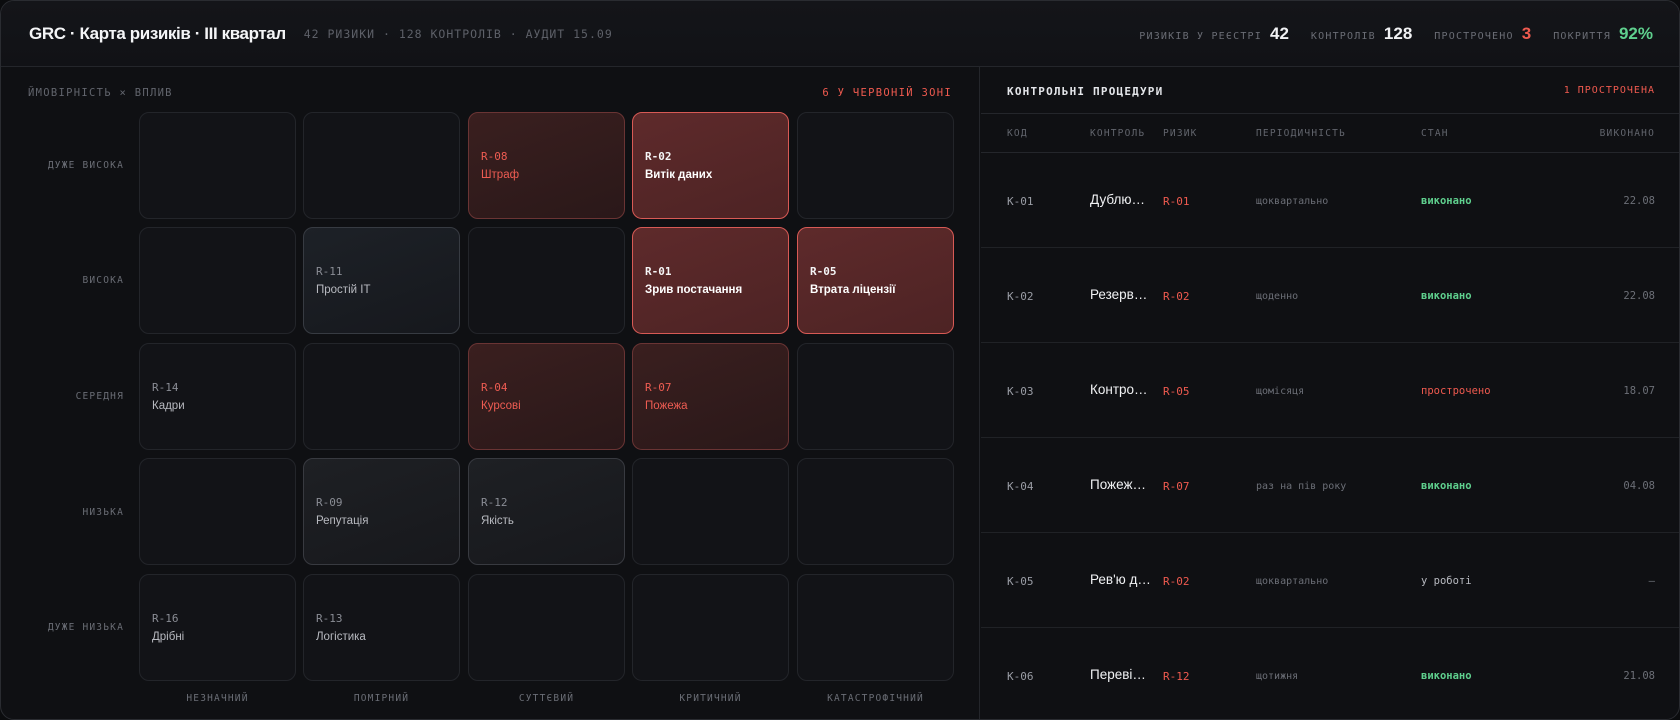 The height and width of the screenshot is (720, 1680). What do you see at coordinates (710, 698) in the screenshot?
I see `column-label: КРИТИЧНИЙ` at bounding box center [710, 698].